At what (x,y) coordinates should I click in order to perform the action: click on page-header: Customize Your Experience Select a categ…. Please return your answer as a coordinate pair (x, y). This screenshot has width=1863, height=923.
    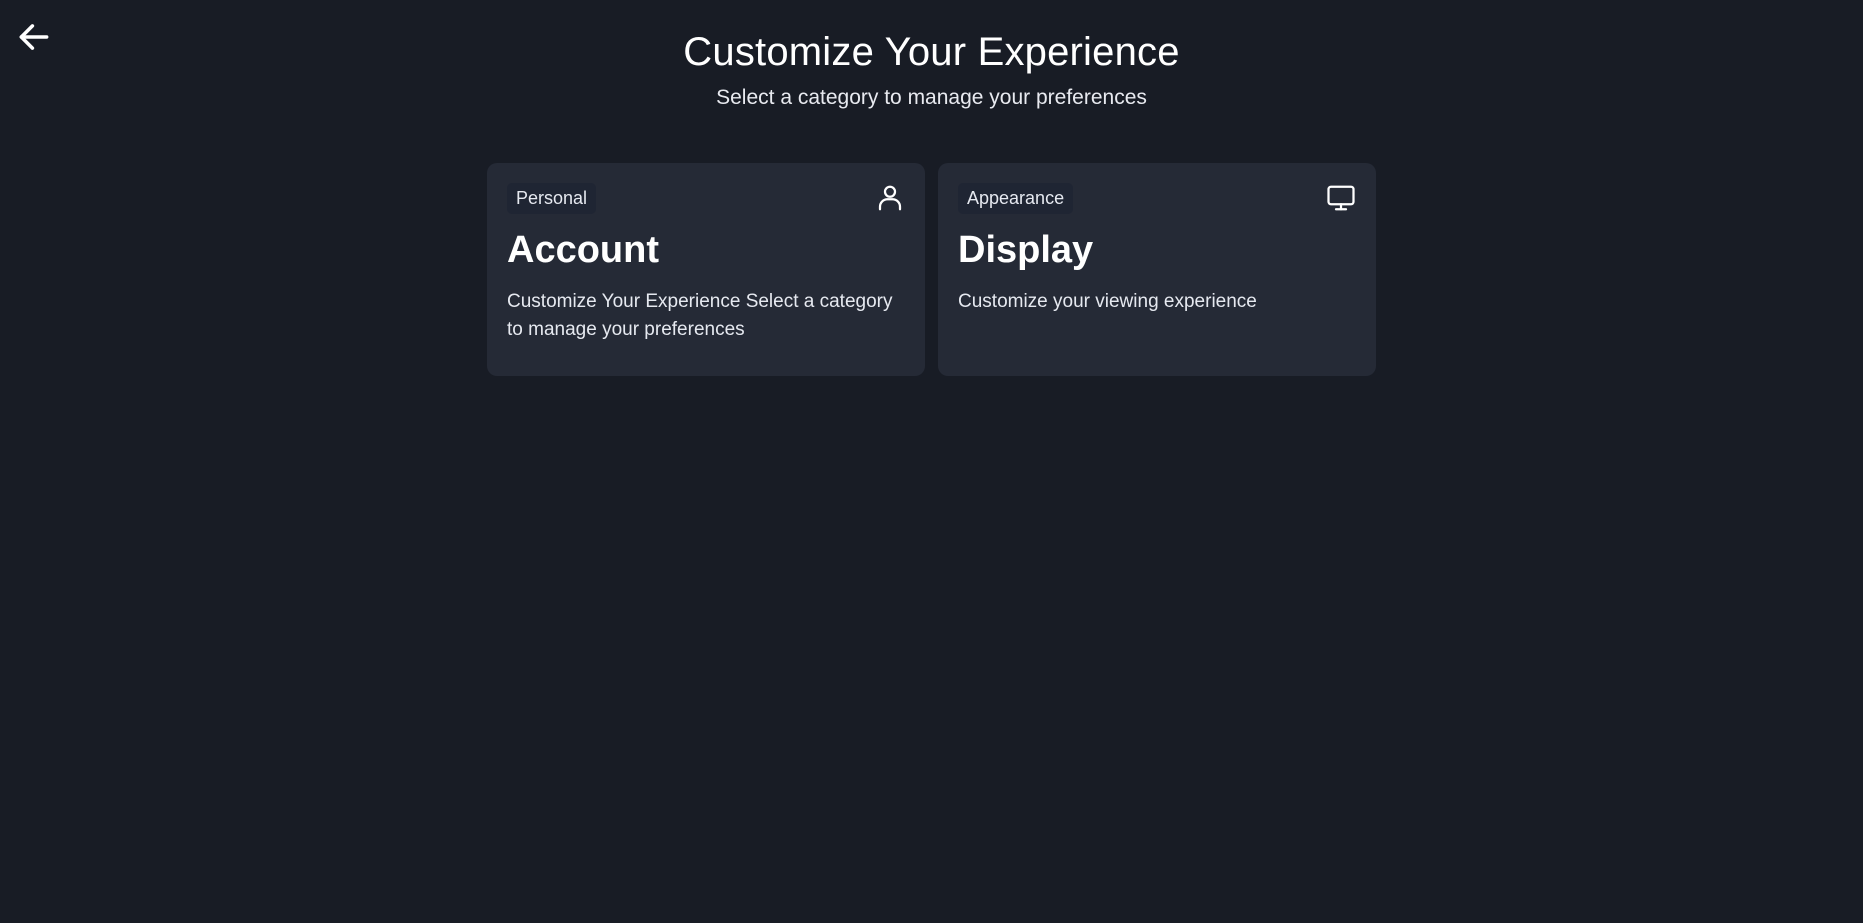
    Looking at the image, I should click on (931, 69).